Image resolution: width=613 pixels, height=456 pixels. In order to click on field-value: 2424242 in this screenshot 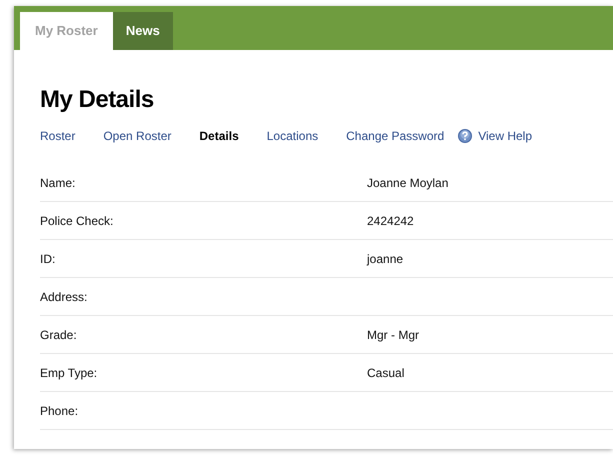, I will do `click(390, 221)`.